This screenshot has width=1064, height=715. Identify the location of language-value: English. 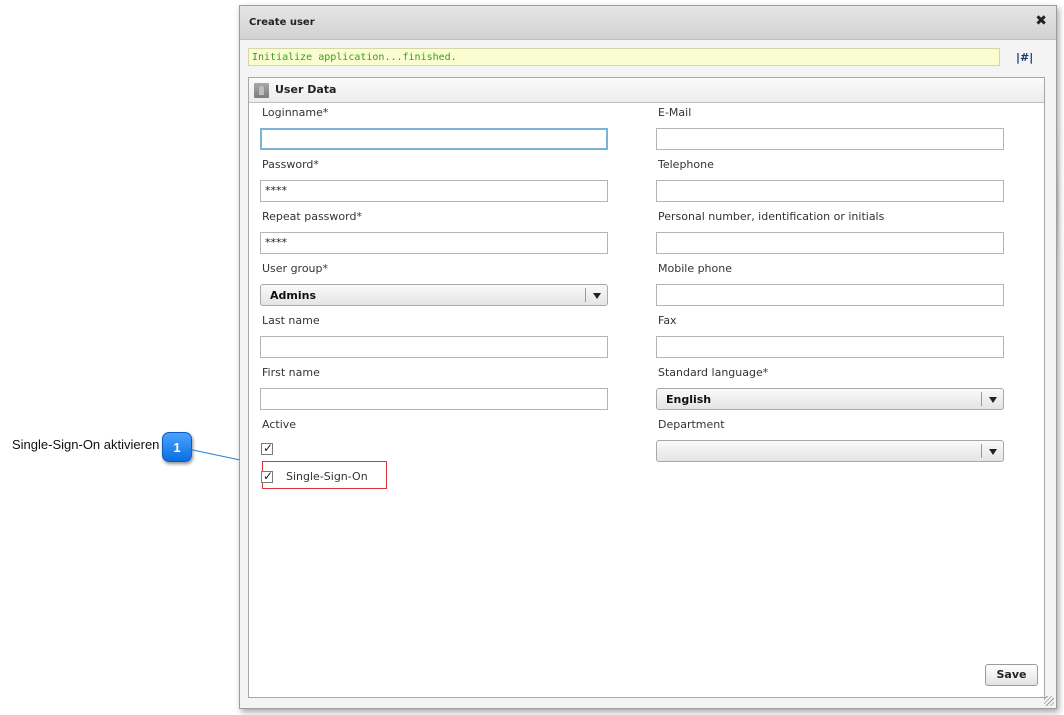
(689, 399).